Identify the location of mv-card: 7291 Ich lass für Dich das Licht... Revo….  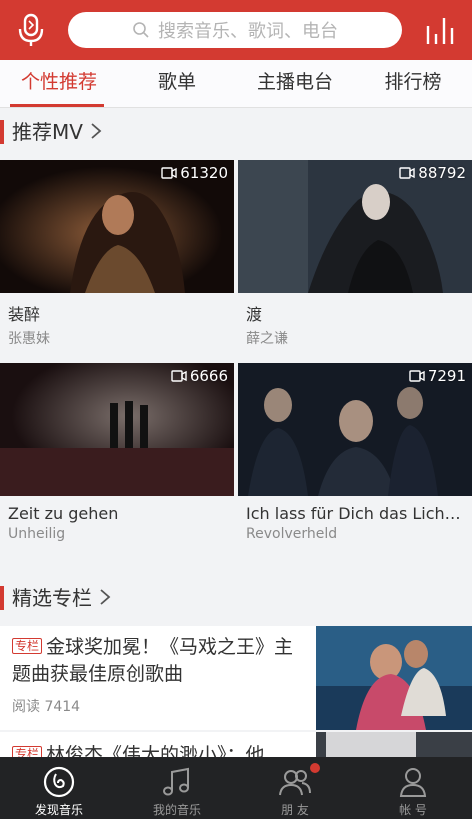
(355, 452).